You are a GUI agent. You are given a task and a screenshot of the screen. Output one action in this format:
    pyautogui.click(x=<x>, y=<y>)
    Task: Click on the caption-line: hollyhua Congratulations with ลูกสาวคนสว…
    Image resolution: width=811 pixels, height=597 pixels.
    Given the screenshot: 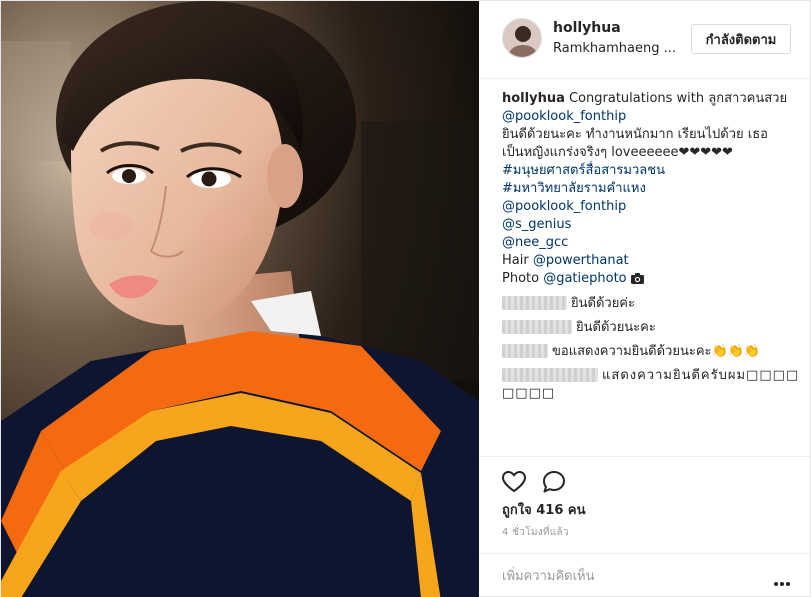 What is the action you would take?
    pyautogui.click(x=652, y=99)
    